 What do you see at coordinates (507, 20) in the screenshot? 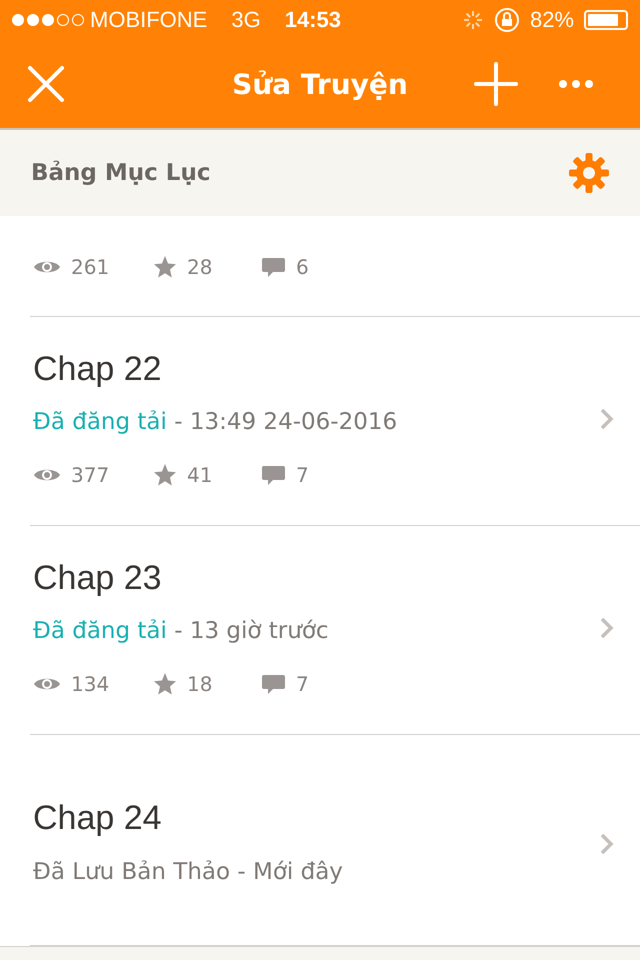
I see `rotation-lock-icon` at bounding box center [507, 20].